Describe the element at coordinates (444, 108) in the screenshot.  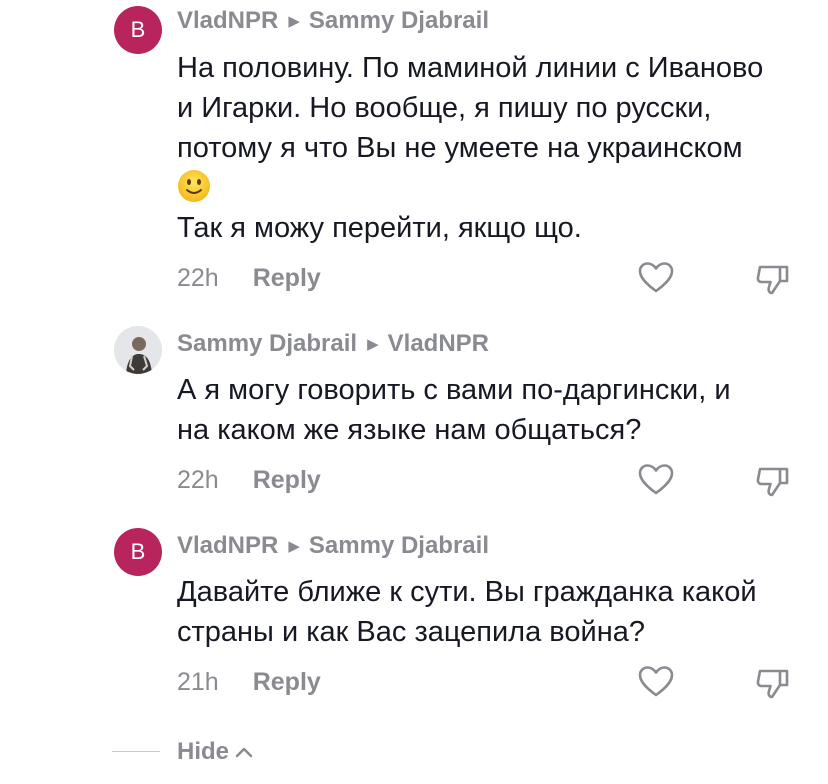
I see `comment-text-line: и Игарки. Но вообще, я пишу по русски,` at that location.